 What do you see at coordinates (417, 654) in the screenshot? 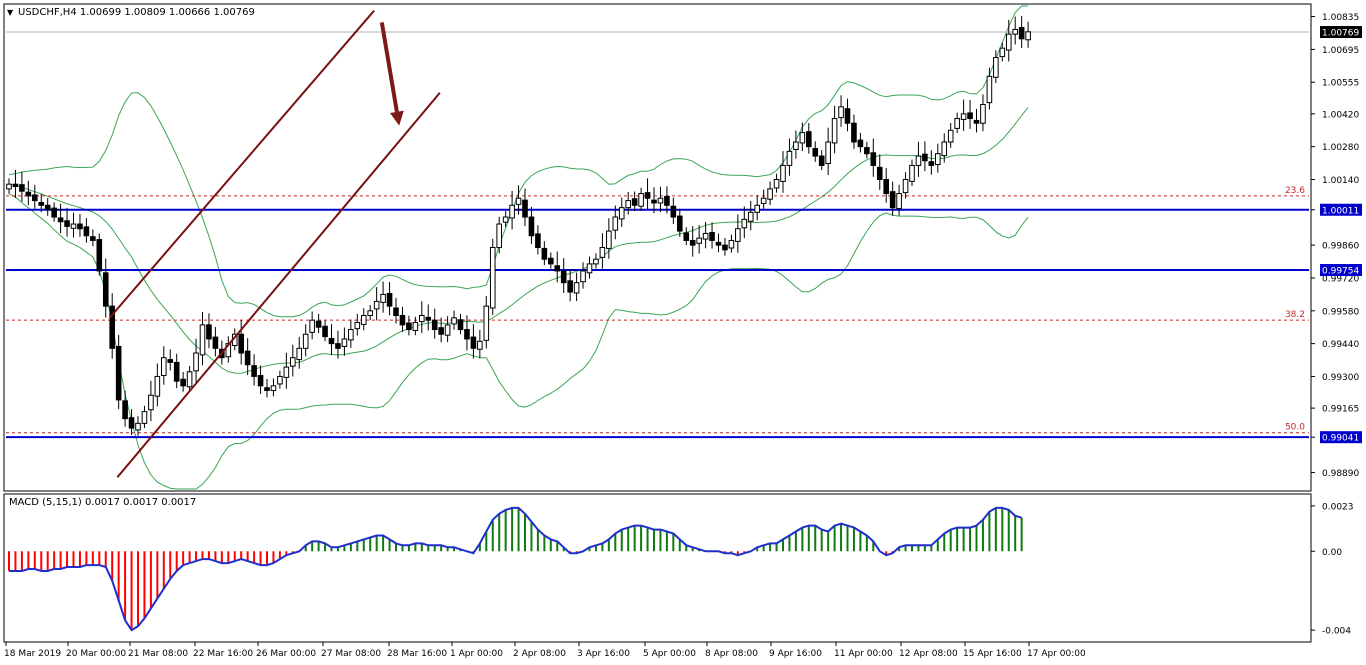
I see `time-tick-label: 28 Mar 16:00` at bounding box center [417, 654].